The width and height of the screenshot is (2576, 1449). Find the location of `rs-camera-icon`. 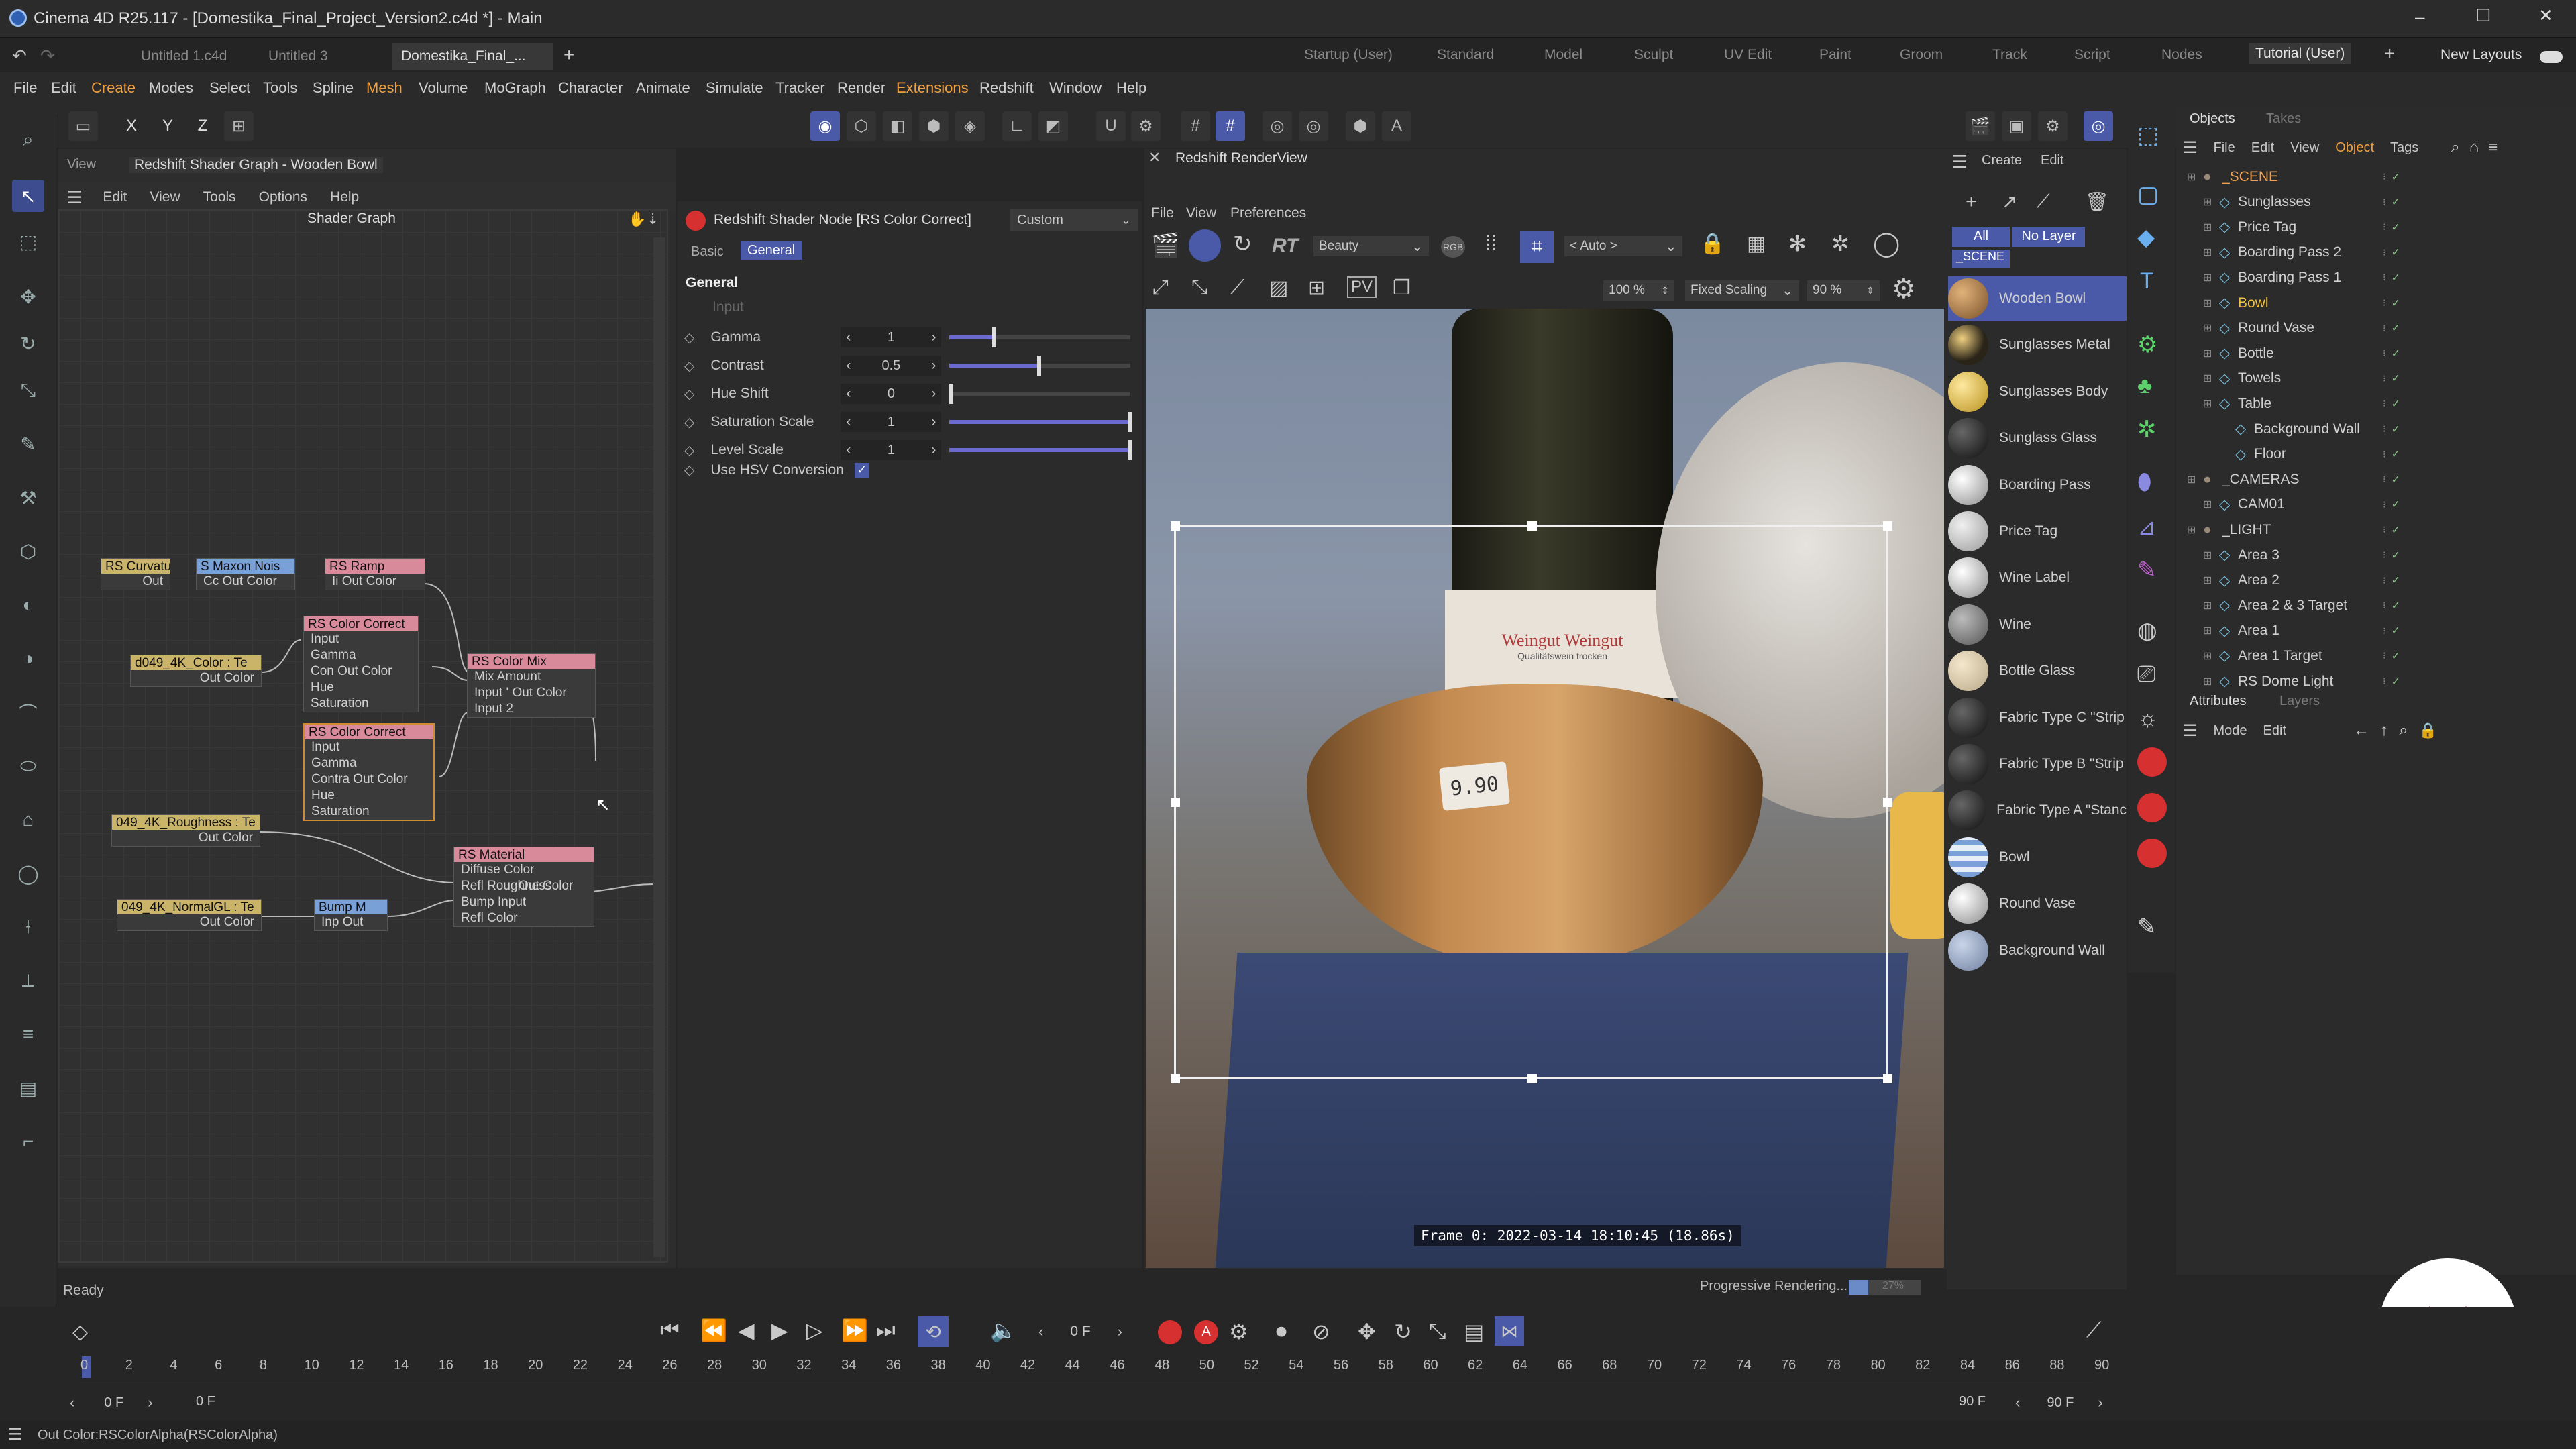

rs-camera-icon is located at coordinates (2152, 807).